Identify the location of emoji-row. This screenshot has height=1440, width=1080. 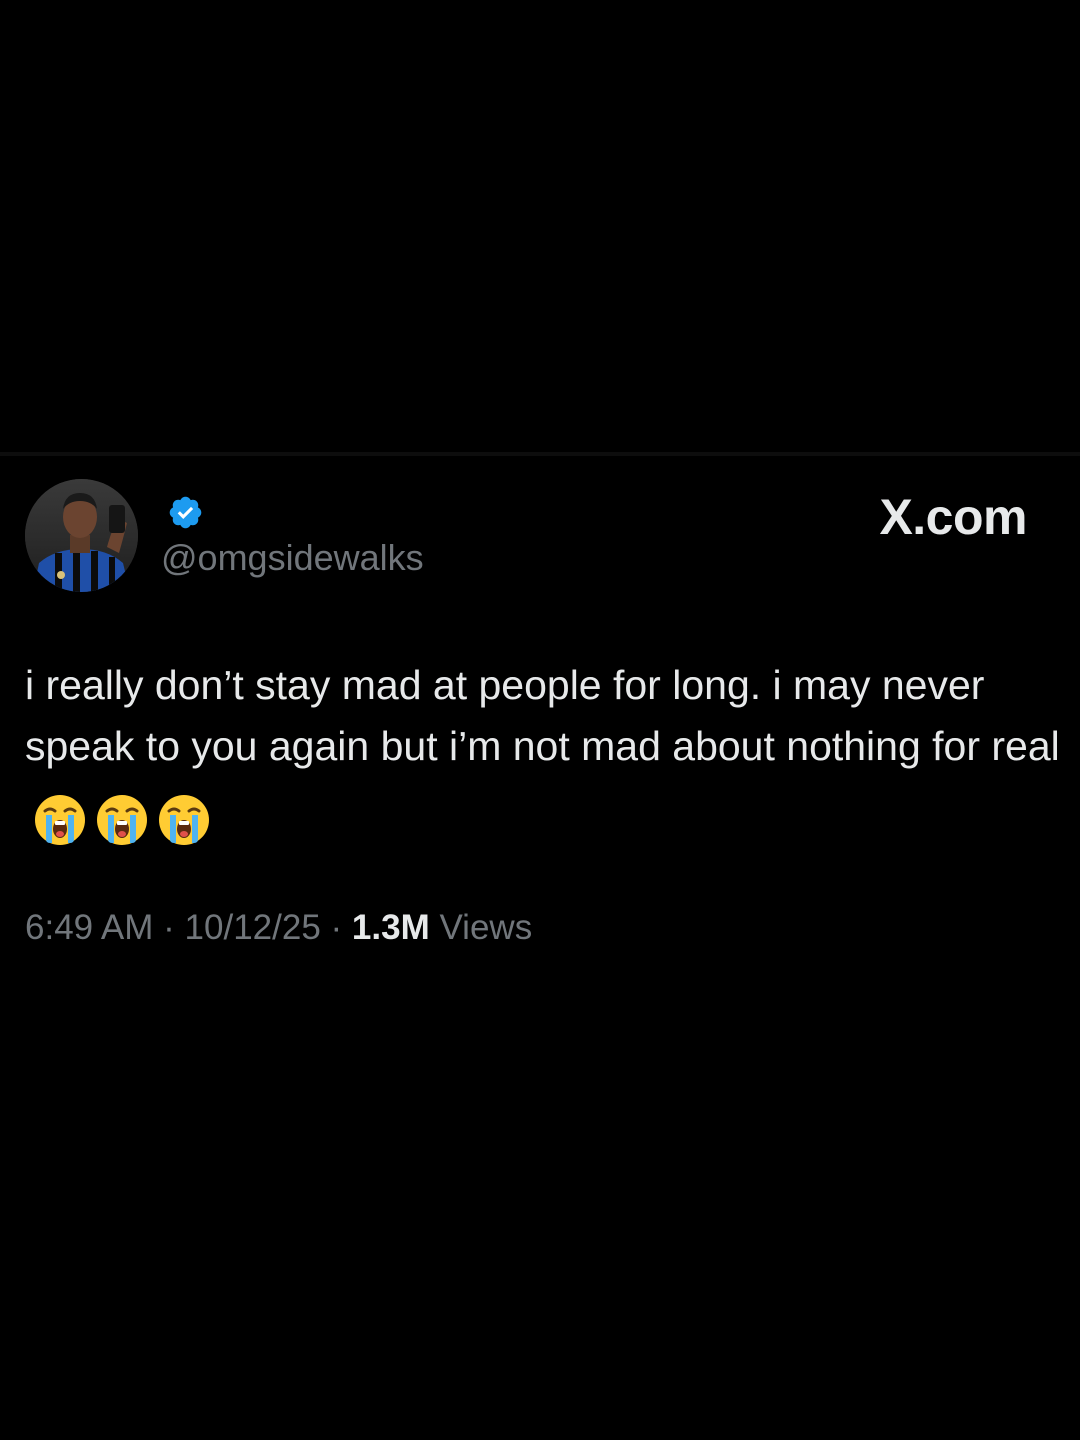
(126, 817).